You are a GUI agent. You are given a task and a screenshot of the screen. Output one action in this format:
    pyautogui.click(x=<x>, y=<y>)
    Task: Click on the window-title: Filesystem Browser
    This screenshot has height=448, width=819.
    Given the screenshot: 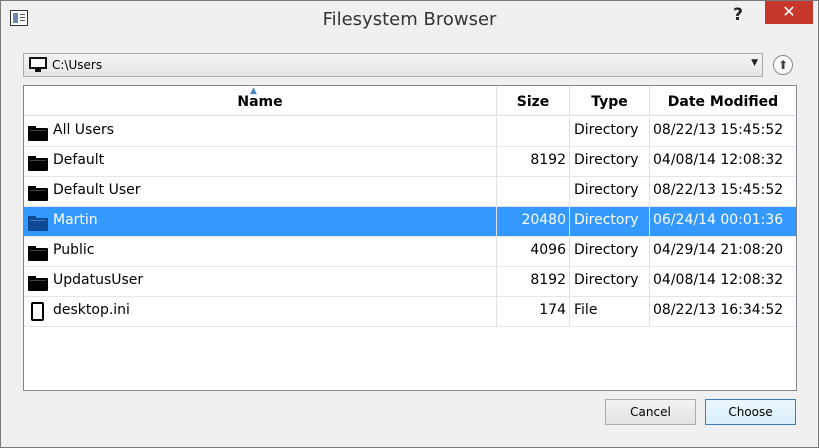 What is the action you would take?
    pyautogui.click(x=409, y=19)
    